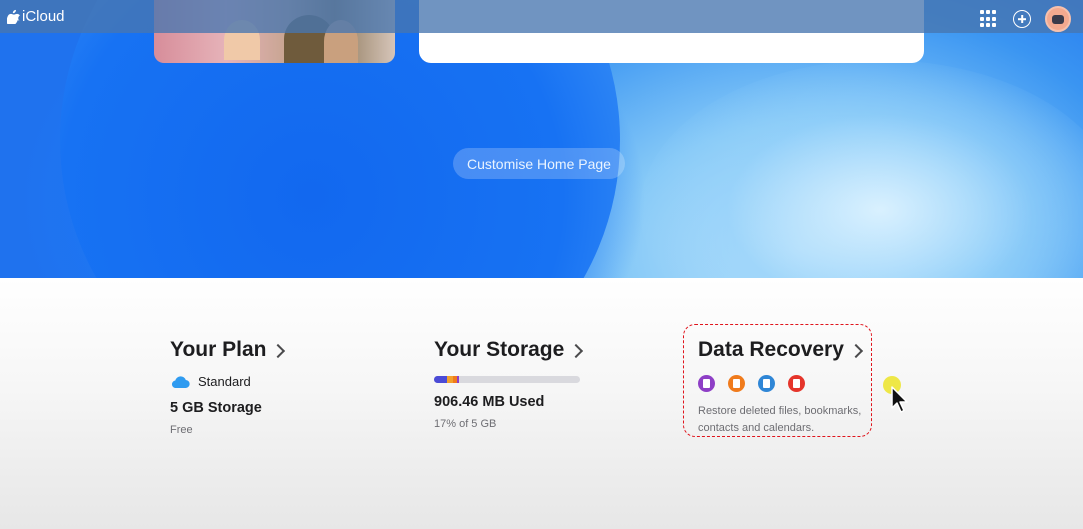 The image size is (1083, 529). I want to click on storage-used: 906.46 MB Used, so click(489, 402).